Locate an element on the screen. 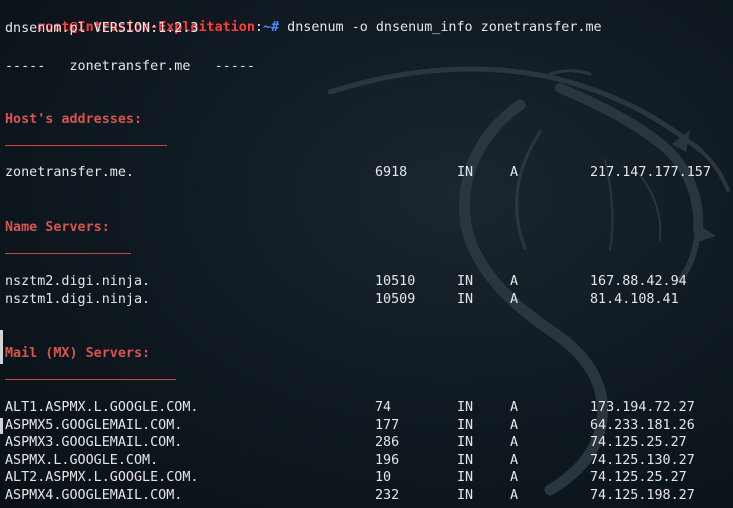 The width and height of the screenshot is (733, 508). dns-record-row: ASPMX.L.GOOGLE.COM. 196 IN A 74.125.130.27 is located at coordinates (366, 460).